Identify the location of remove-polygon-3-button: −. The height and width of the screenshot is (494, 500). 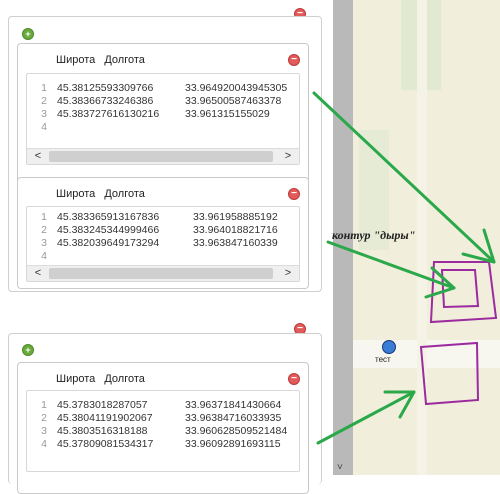
(294, 379).